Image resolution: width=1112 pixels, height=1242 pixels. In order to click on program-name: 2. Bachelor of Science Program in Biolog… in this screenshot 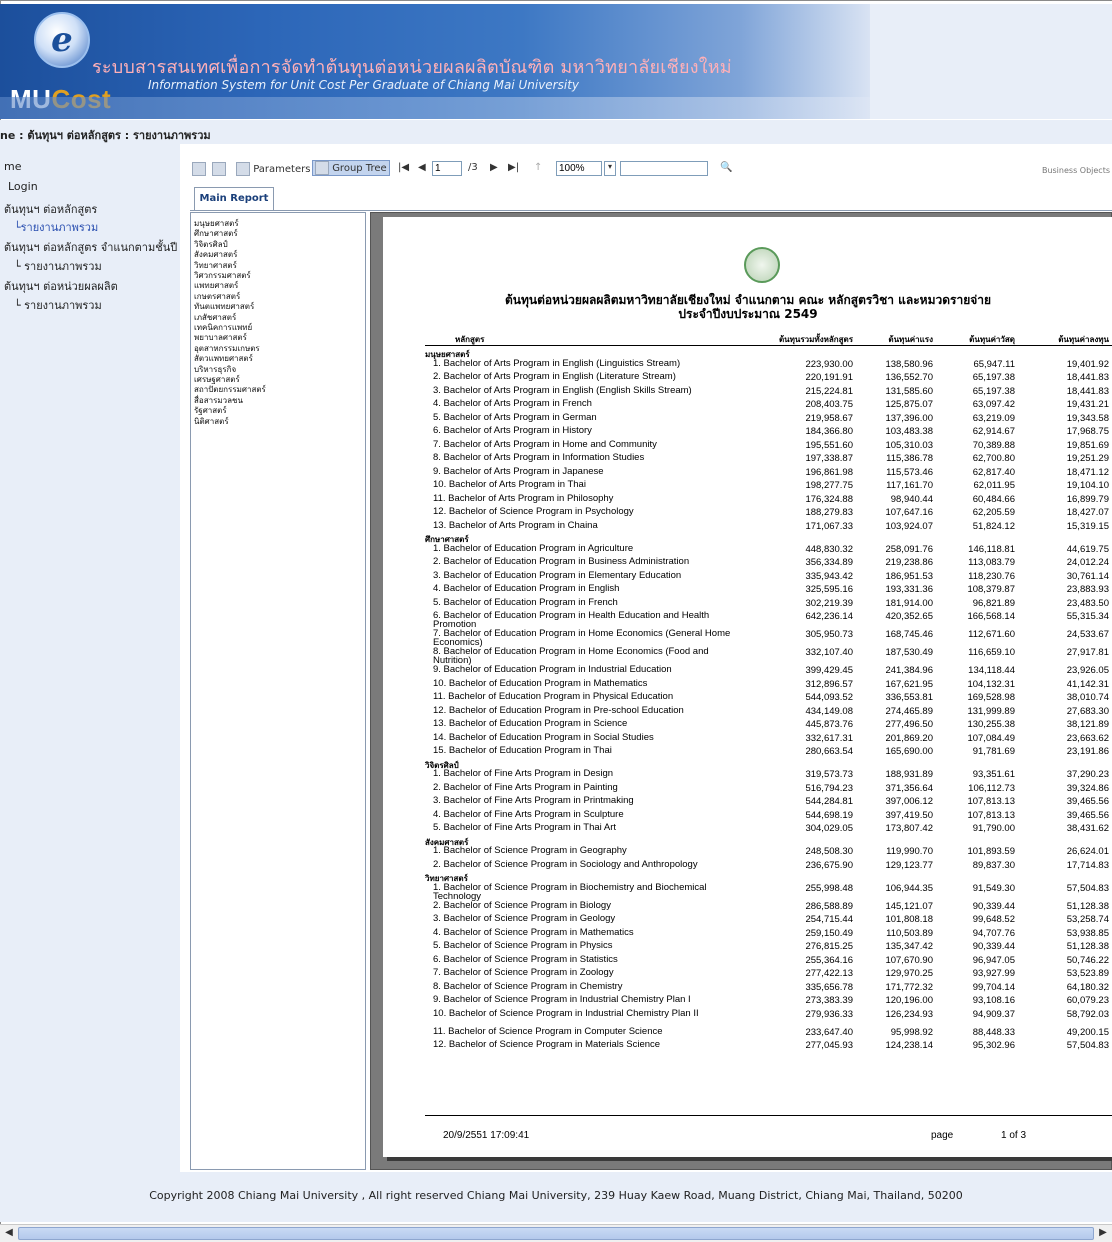, I will do `click(522, 905)`.